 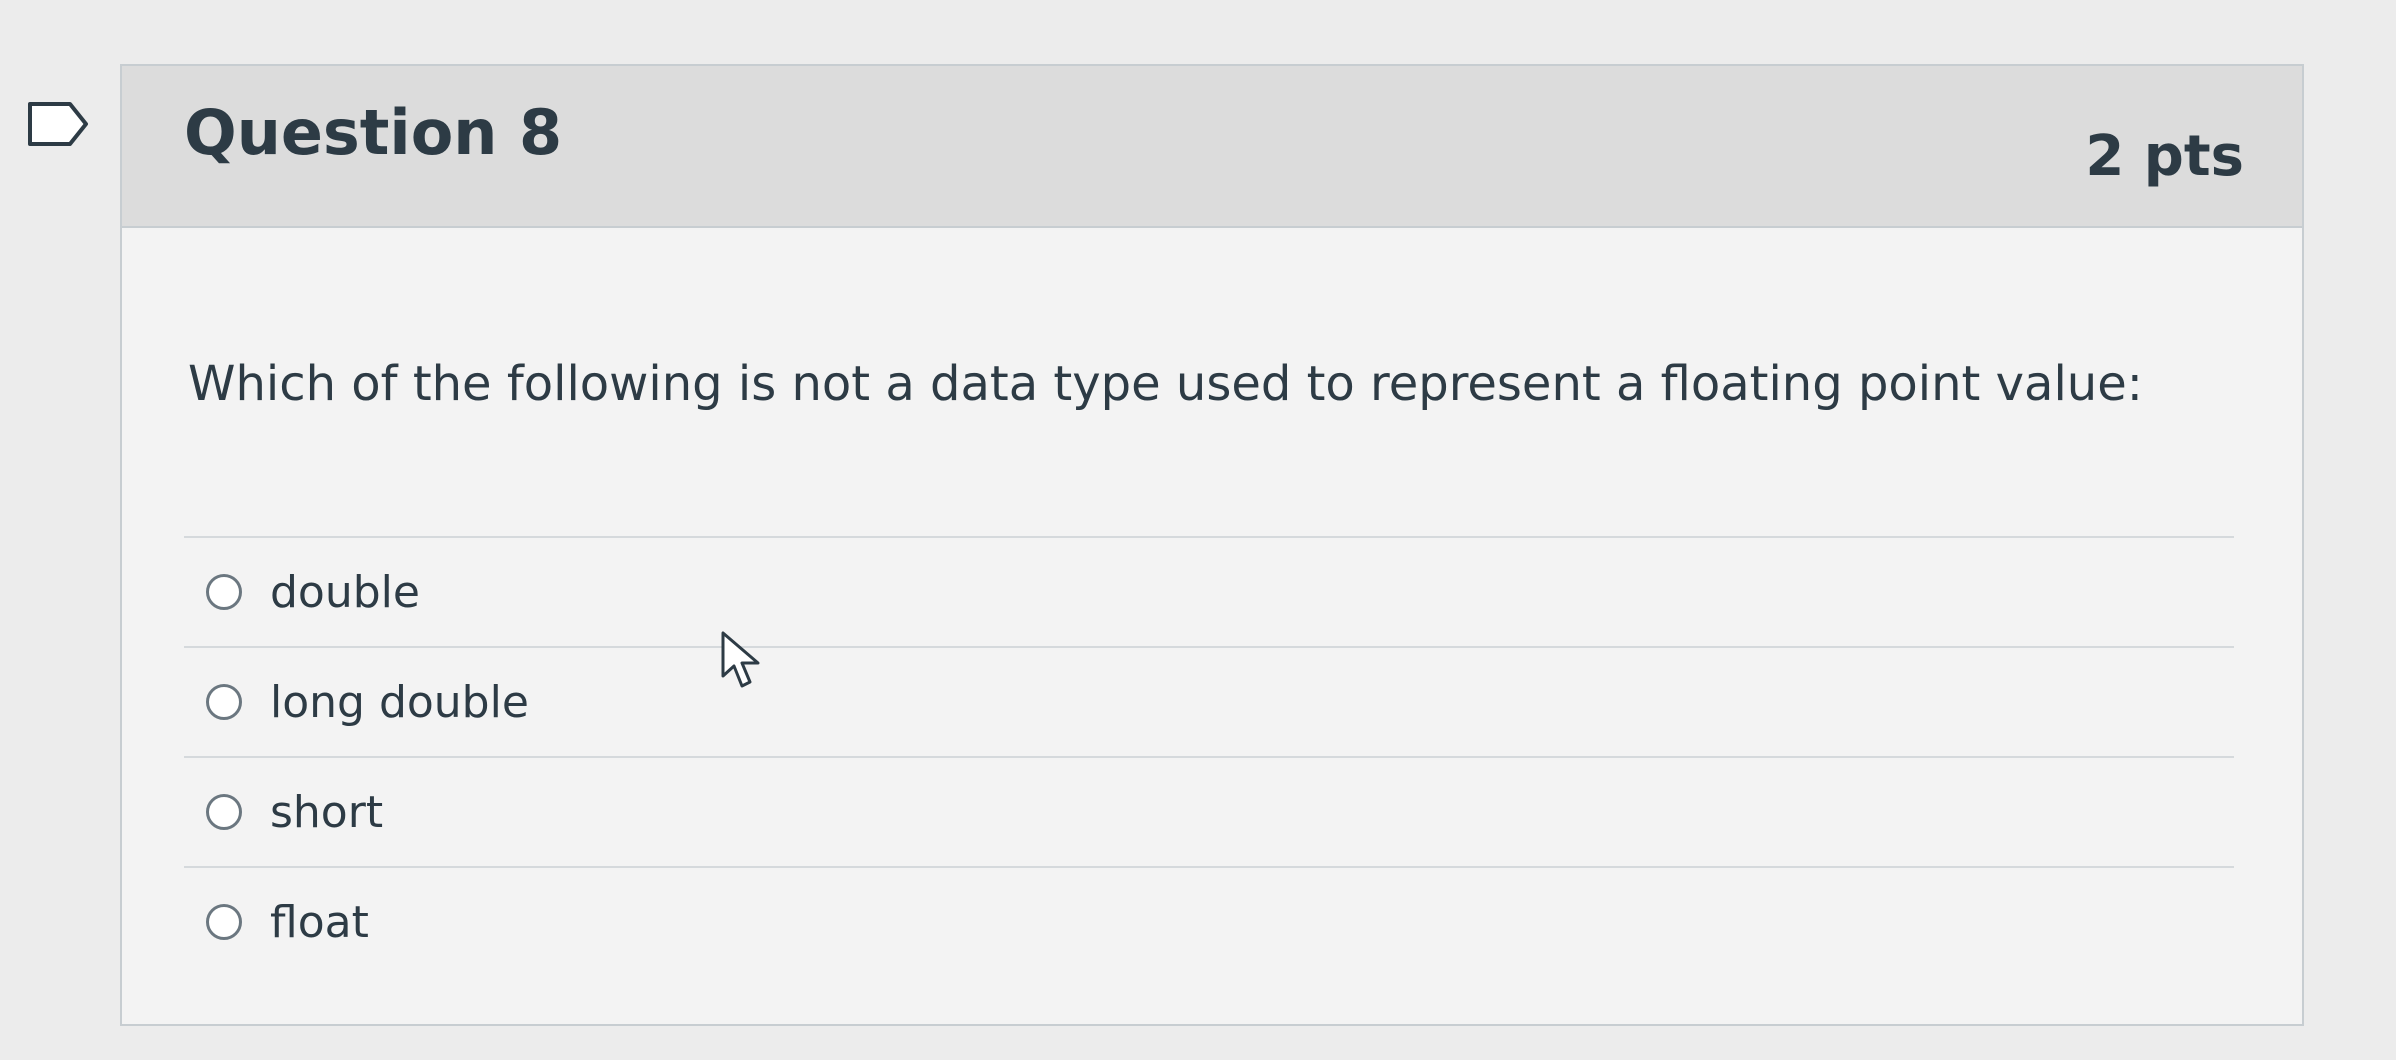 What do you see at coordinates (1209, 921) in the screenshot?
I see `answer-option-float: float` at bounding box center [1209, 921].